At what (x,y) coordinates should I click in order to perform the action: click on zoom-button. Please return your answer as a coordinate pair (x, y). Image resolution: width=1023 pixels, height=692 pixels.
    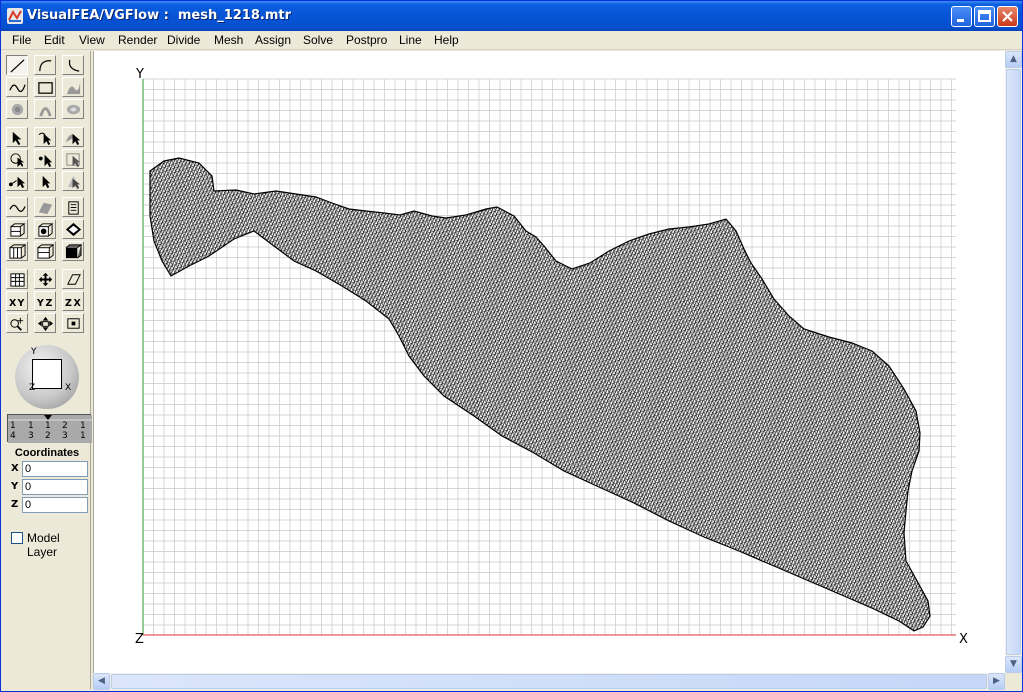
    Looking at the image, I should click on (17, 323).